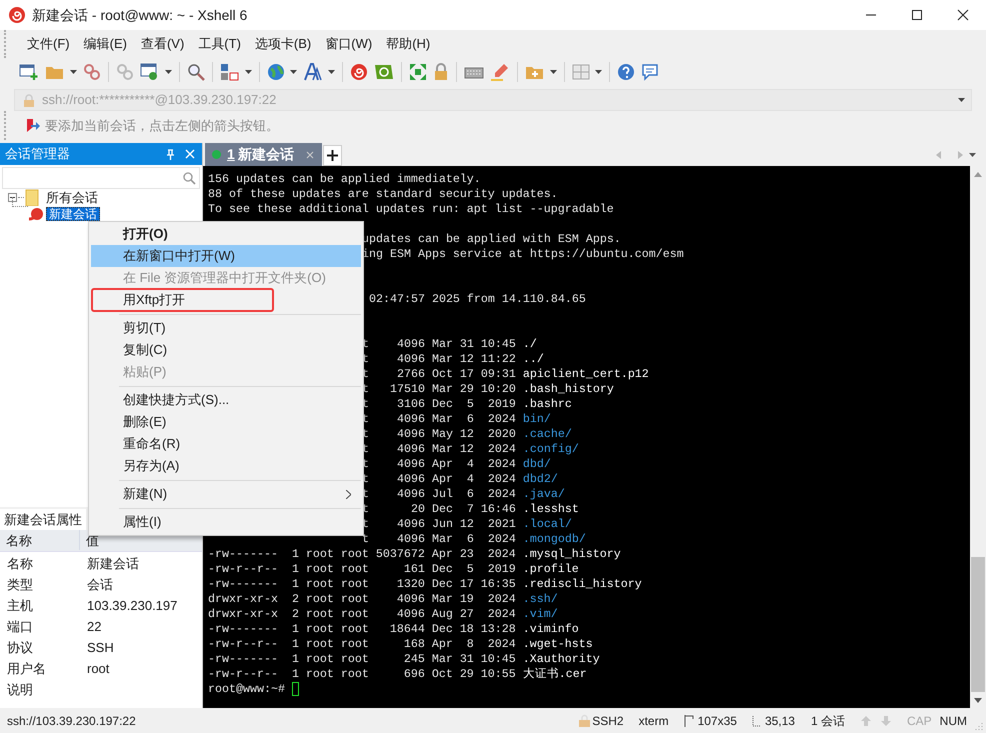  I want to click on file-name: .Xauthority, so click(561, 659).